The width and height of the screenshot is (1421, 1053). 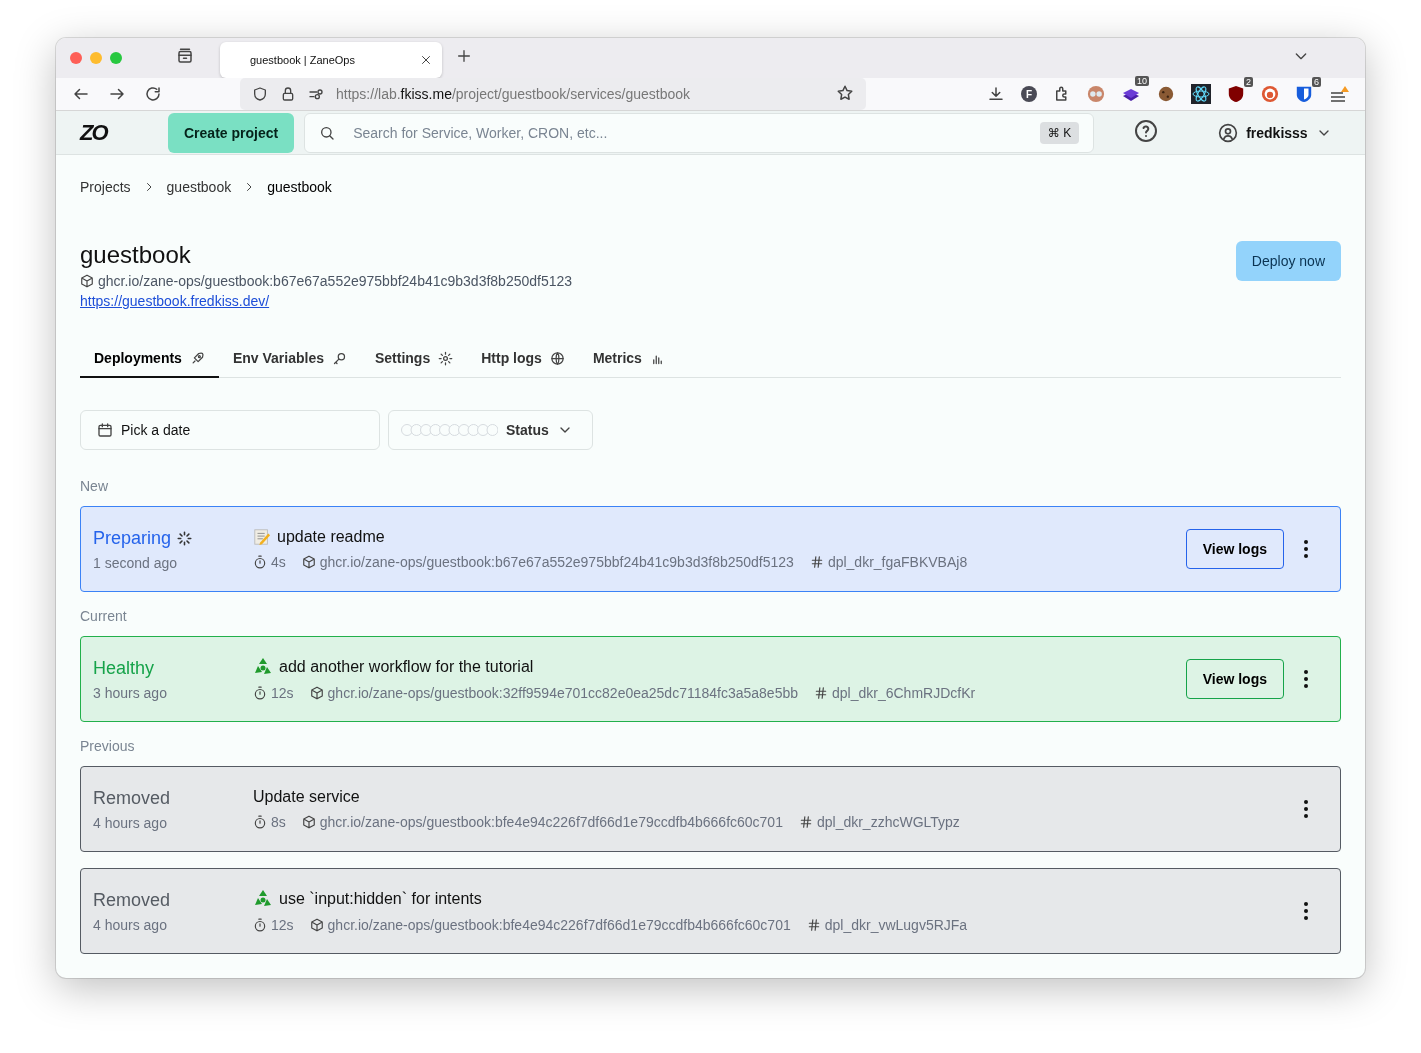 I want to click on deployment-status: Preparing, so click(x=132, y=538).